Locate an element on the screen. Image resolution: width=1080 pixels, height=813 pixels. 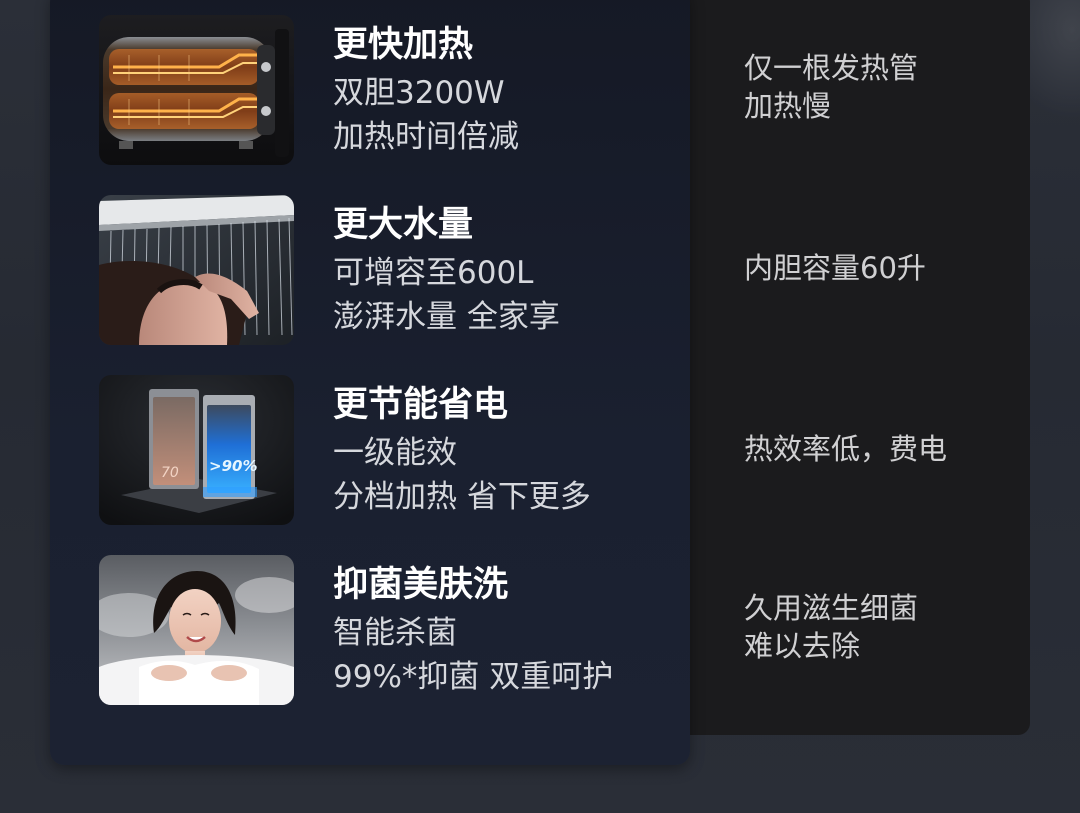
feature-title: 更大水量 is located at coordinates (403, 225).